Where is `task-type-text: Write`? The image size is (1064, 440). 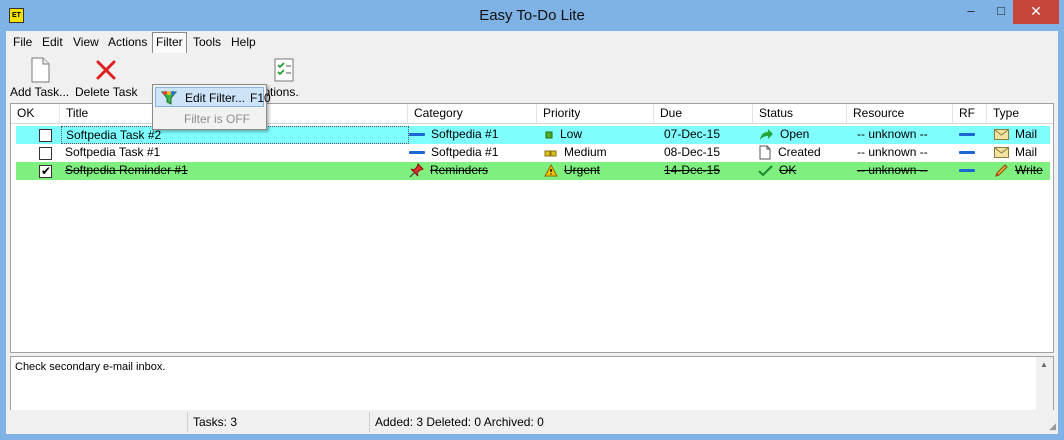
task-type-text: Write is located at coordinates (1029, 170).